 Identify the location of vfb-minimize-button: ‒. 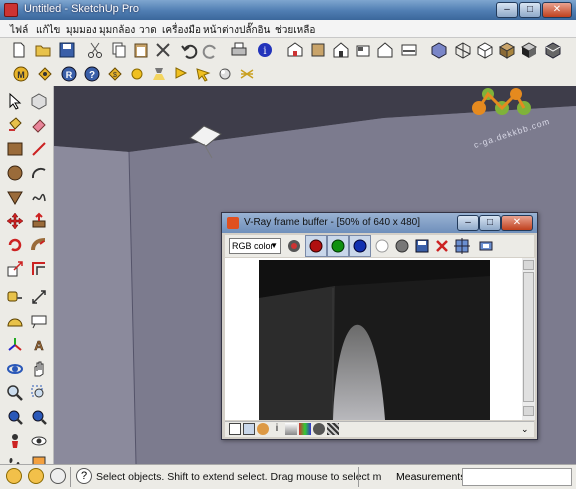
(468, 223).